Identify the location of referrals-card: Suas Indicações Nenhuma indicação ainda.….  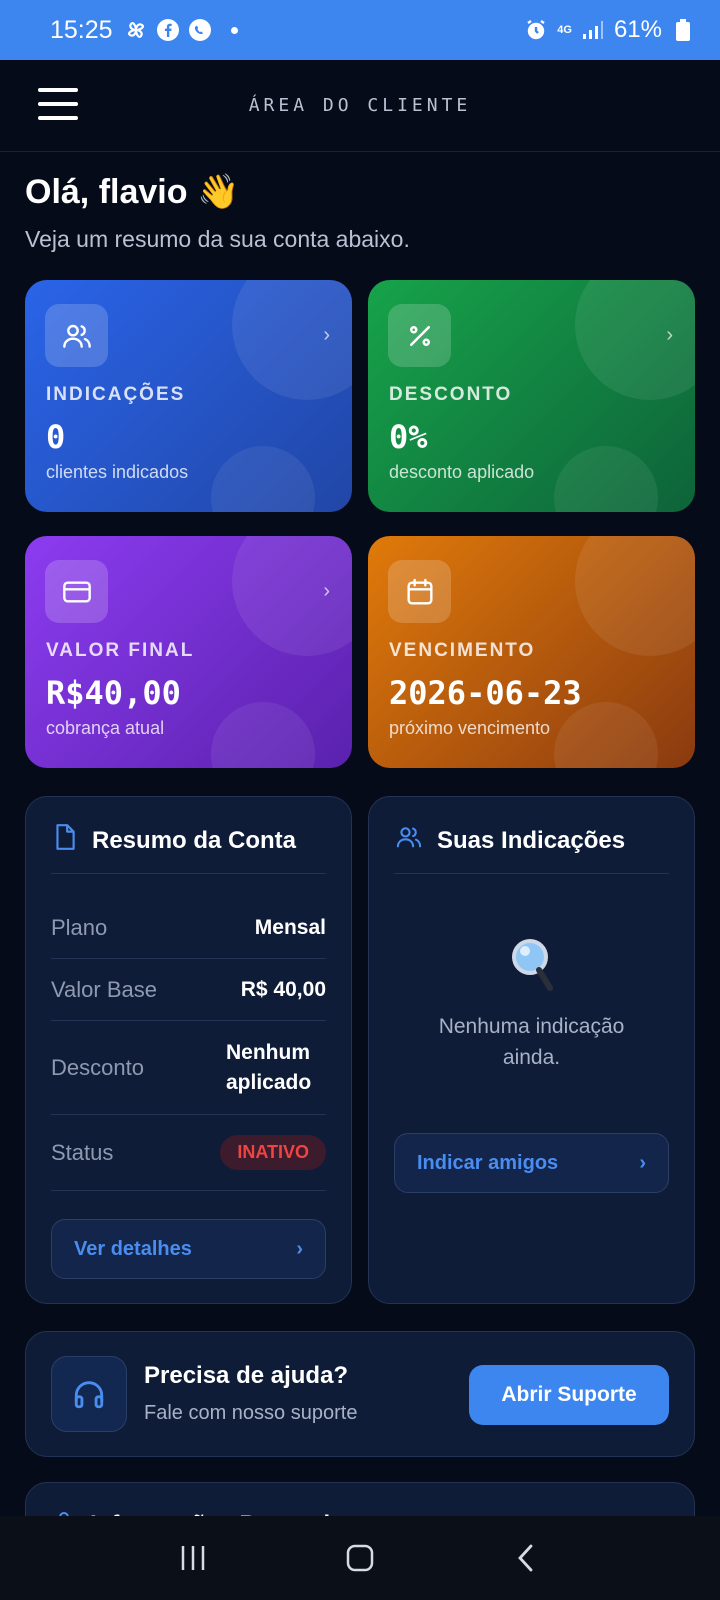
(531, 1050).